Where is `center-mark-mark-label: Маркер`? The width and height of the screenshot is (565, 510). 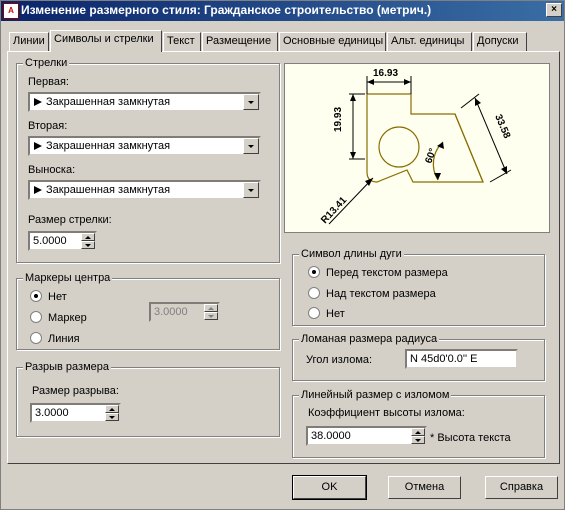
center-mark-mark-label: Маркер is located at coordinates (67, 318).